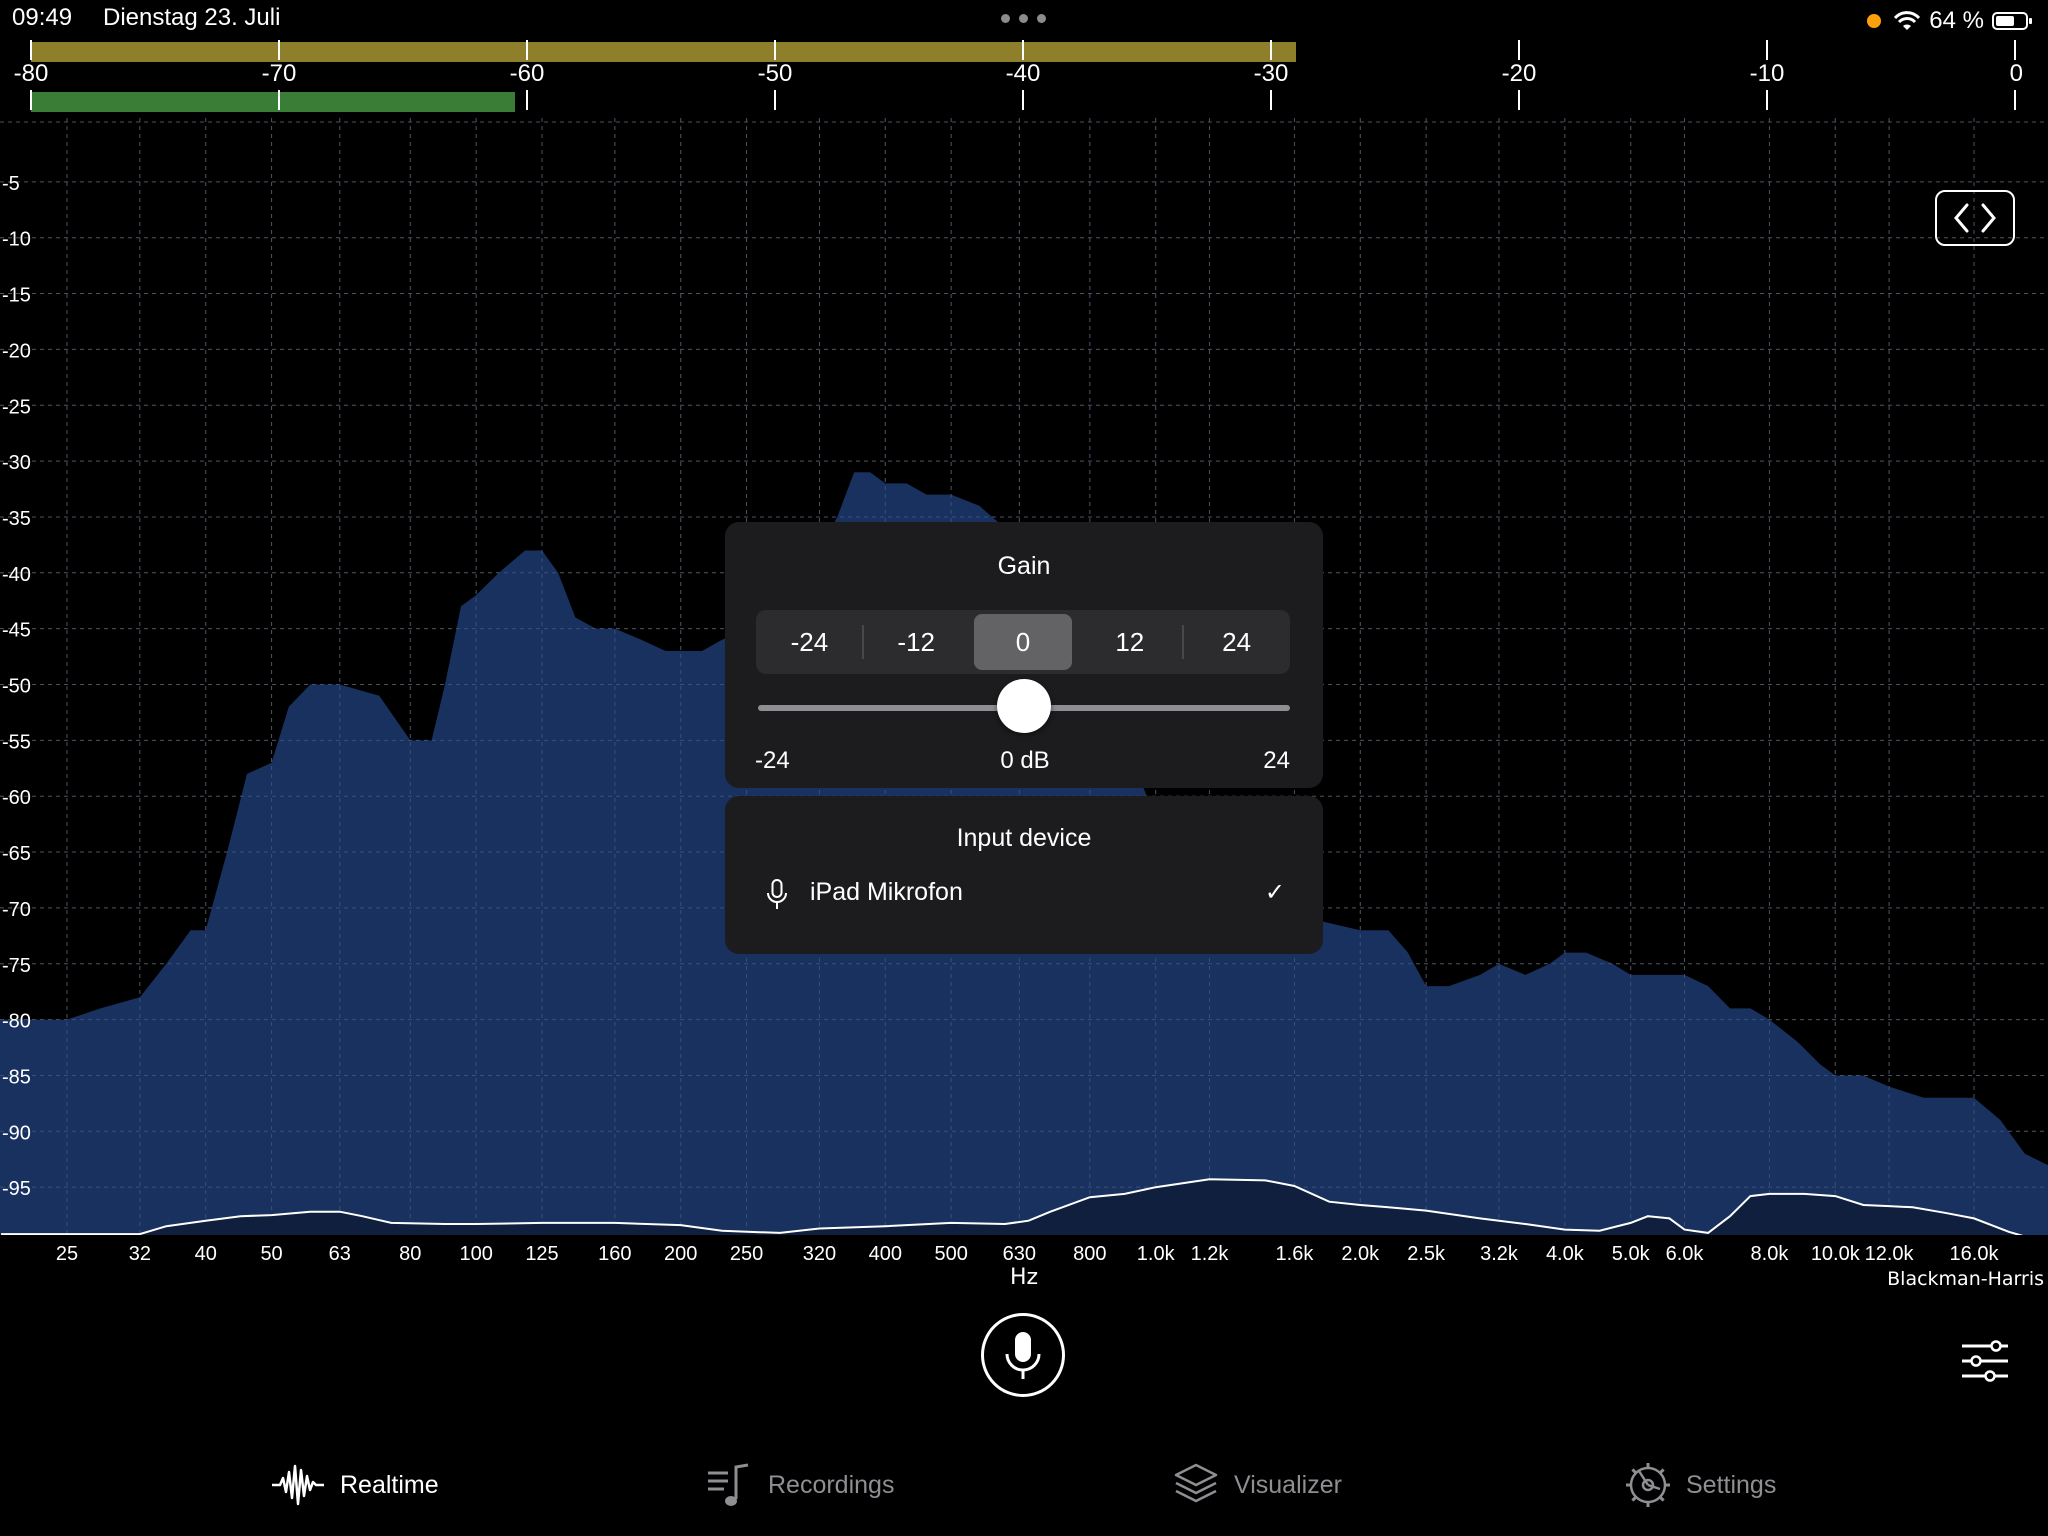 The image size is (2048, 1536). I want to click on meter-scale-label: -60, so click(527, 73).